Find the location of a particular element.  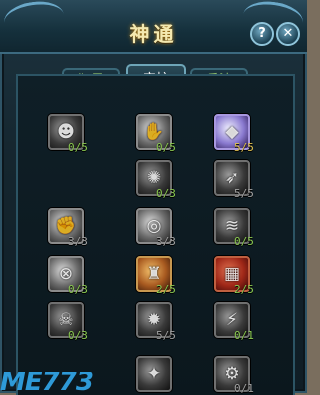

help-button: ? is located at coordinates (262, 34).